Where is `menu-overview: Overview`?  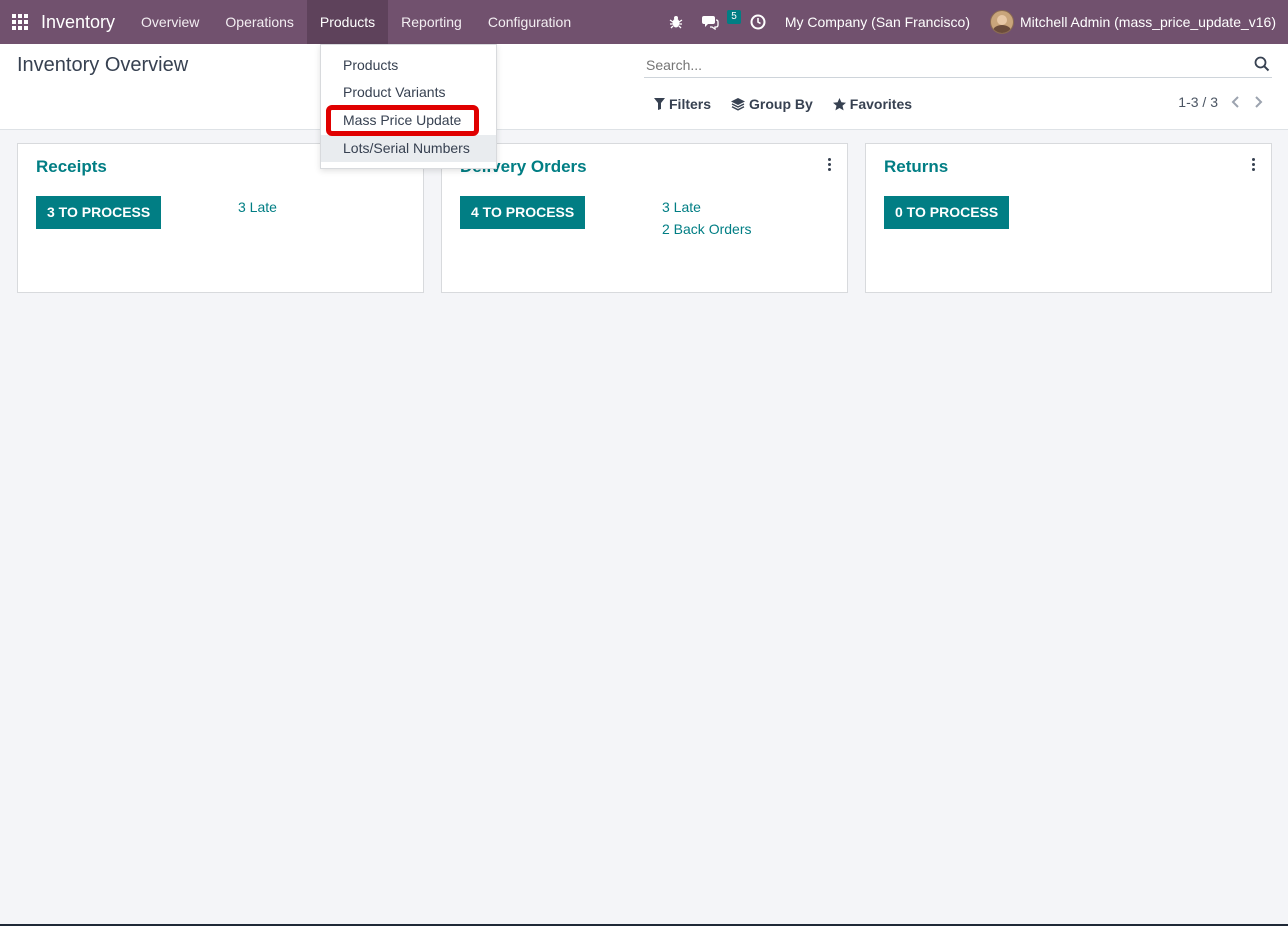
menu-overview: Overview is located at coordinates (170, 22).